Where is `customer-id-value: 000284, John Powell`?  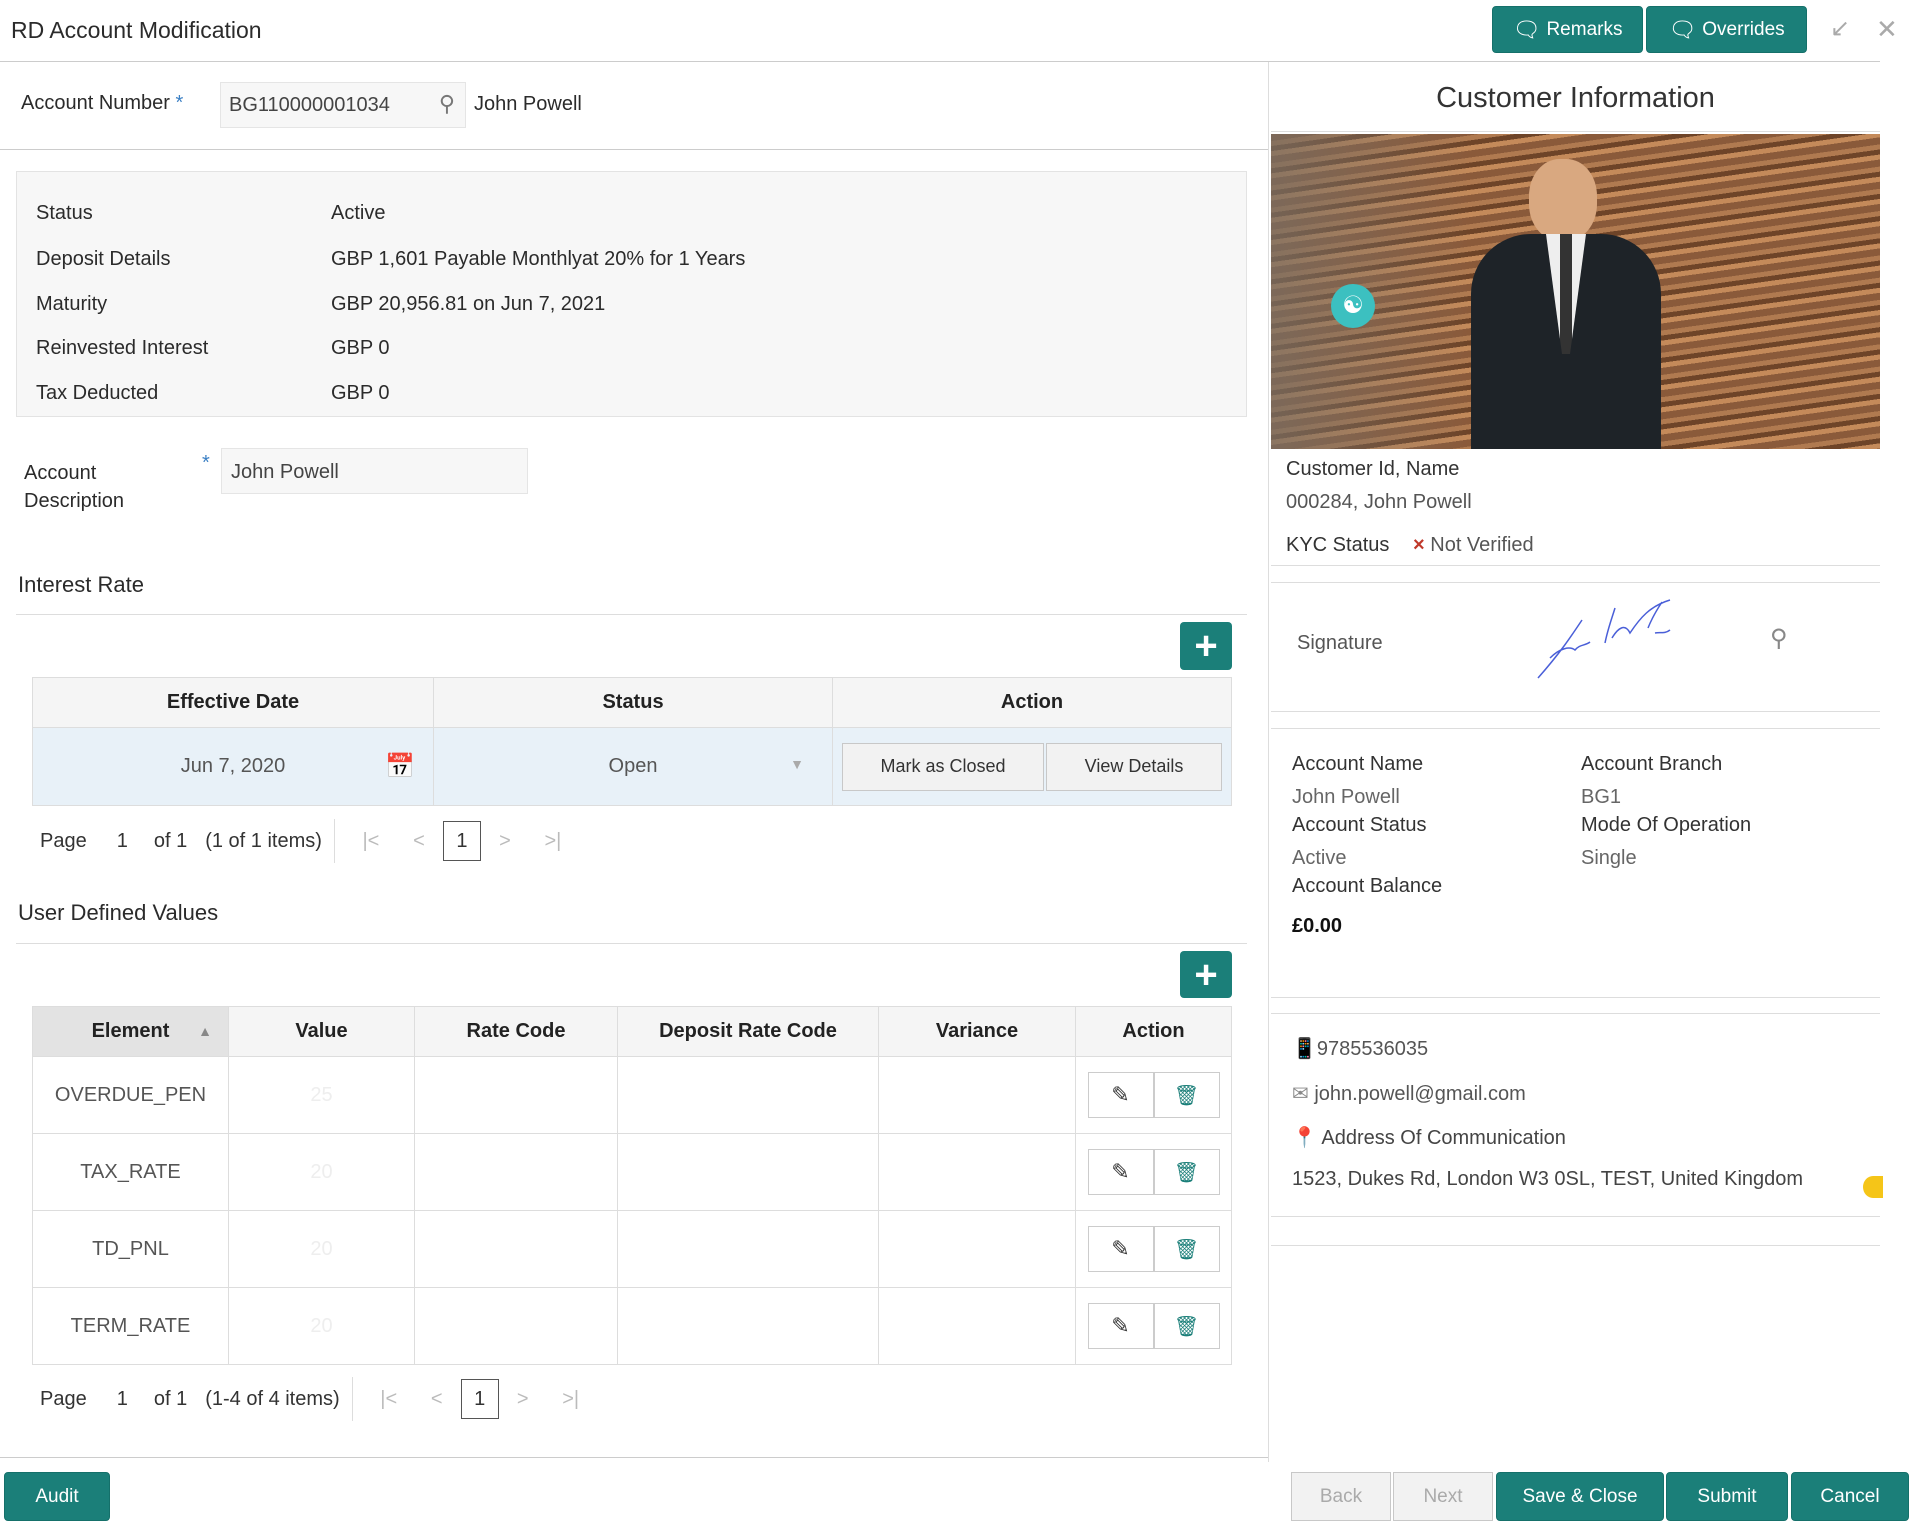 customer-id-value: 000284, John Powell is located at coordinates (1379, 502).